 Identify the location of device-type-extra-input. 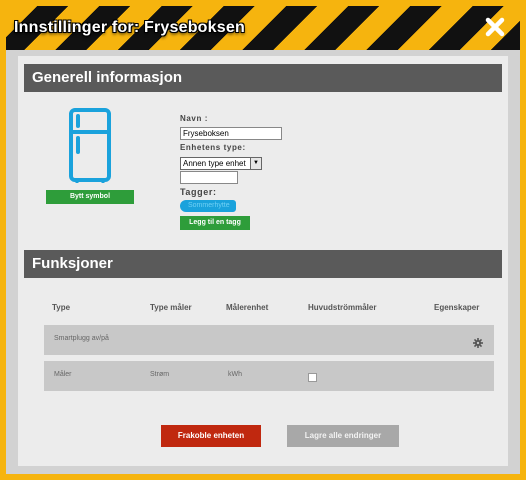
(209, 177).